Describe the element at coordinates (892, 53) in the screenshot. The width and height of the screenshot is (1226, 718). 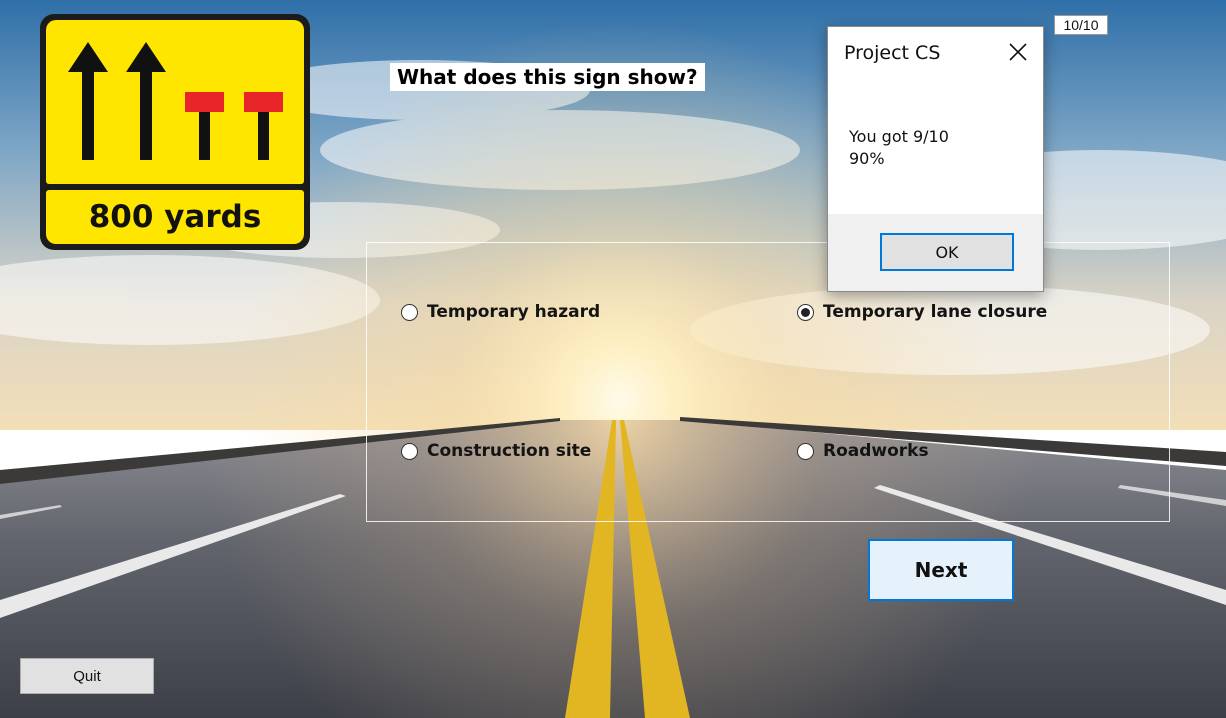
I see `dialog-title: Project CS` at that location.